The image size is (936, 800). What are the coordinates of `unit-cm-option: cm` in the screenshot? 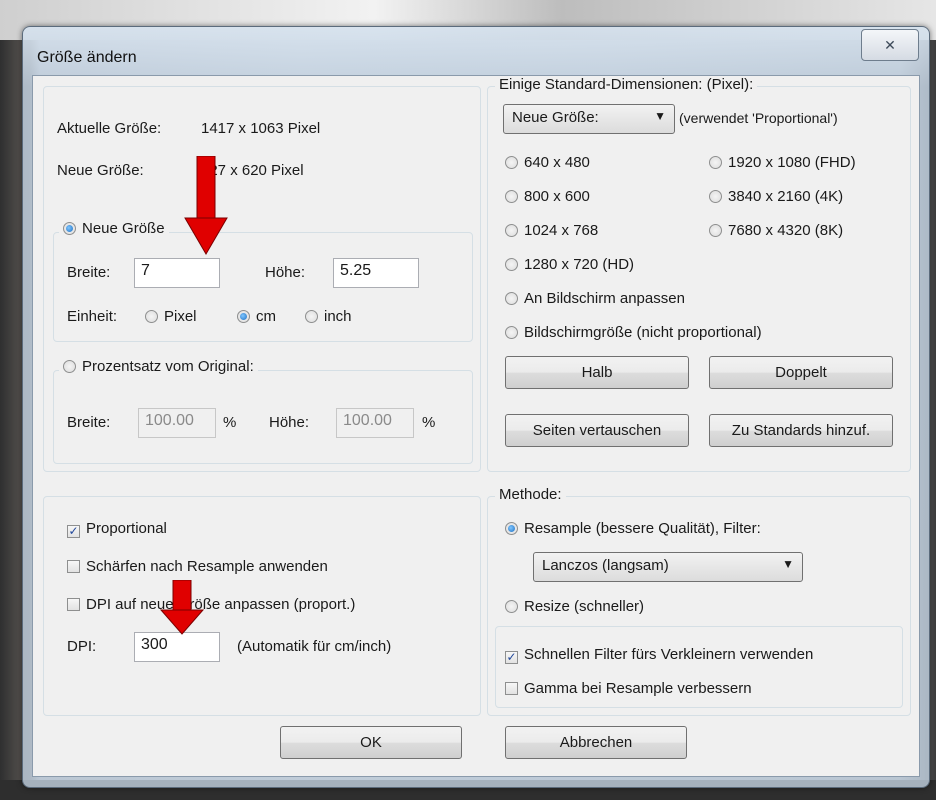 It's located at (256, 316).